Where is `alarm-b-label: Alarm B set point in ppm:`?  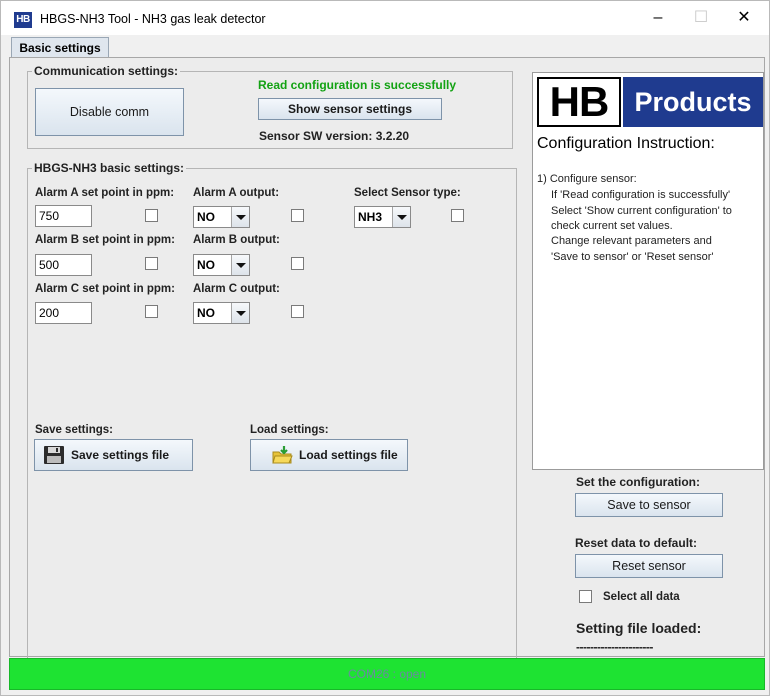
alarm-b-label: Alarm B set point in ppm: is located at coordinates (105, 240).